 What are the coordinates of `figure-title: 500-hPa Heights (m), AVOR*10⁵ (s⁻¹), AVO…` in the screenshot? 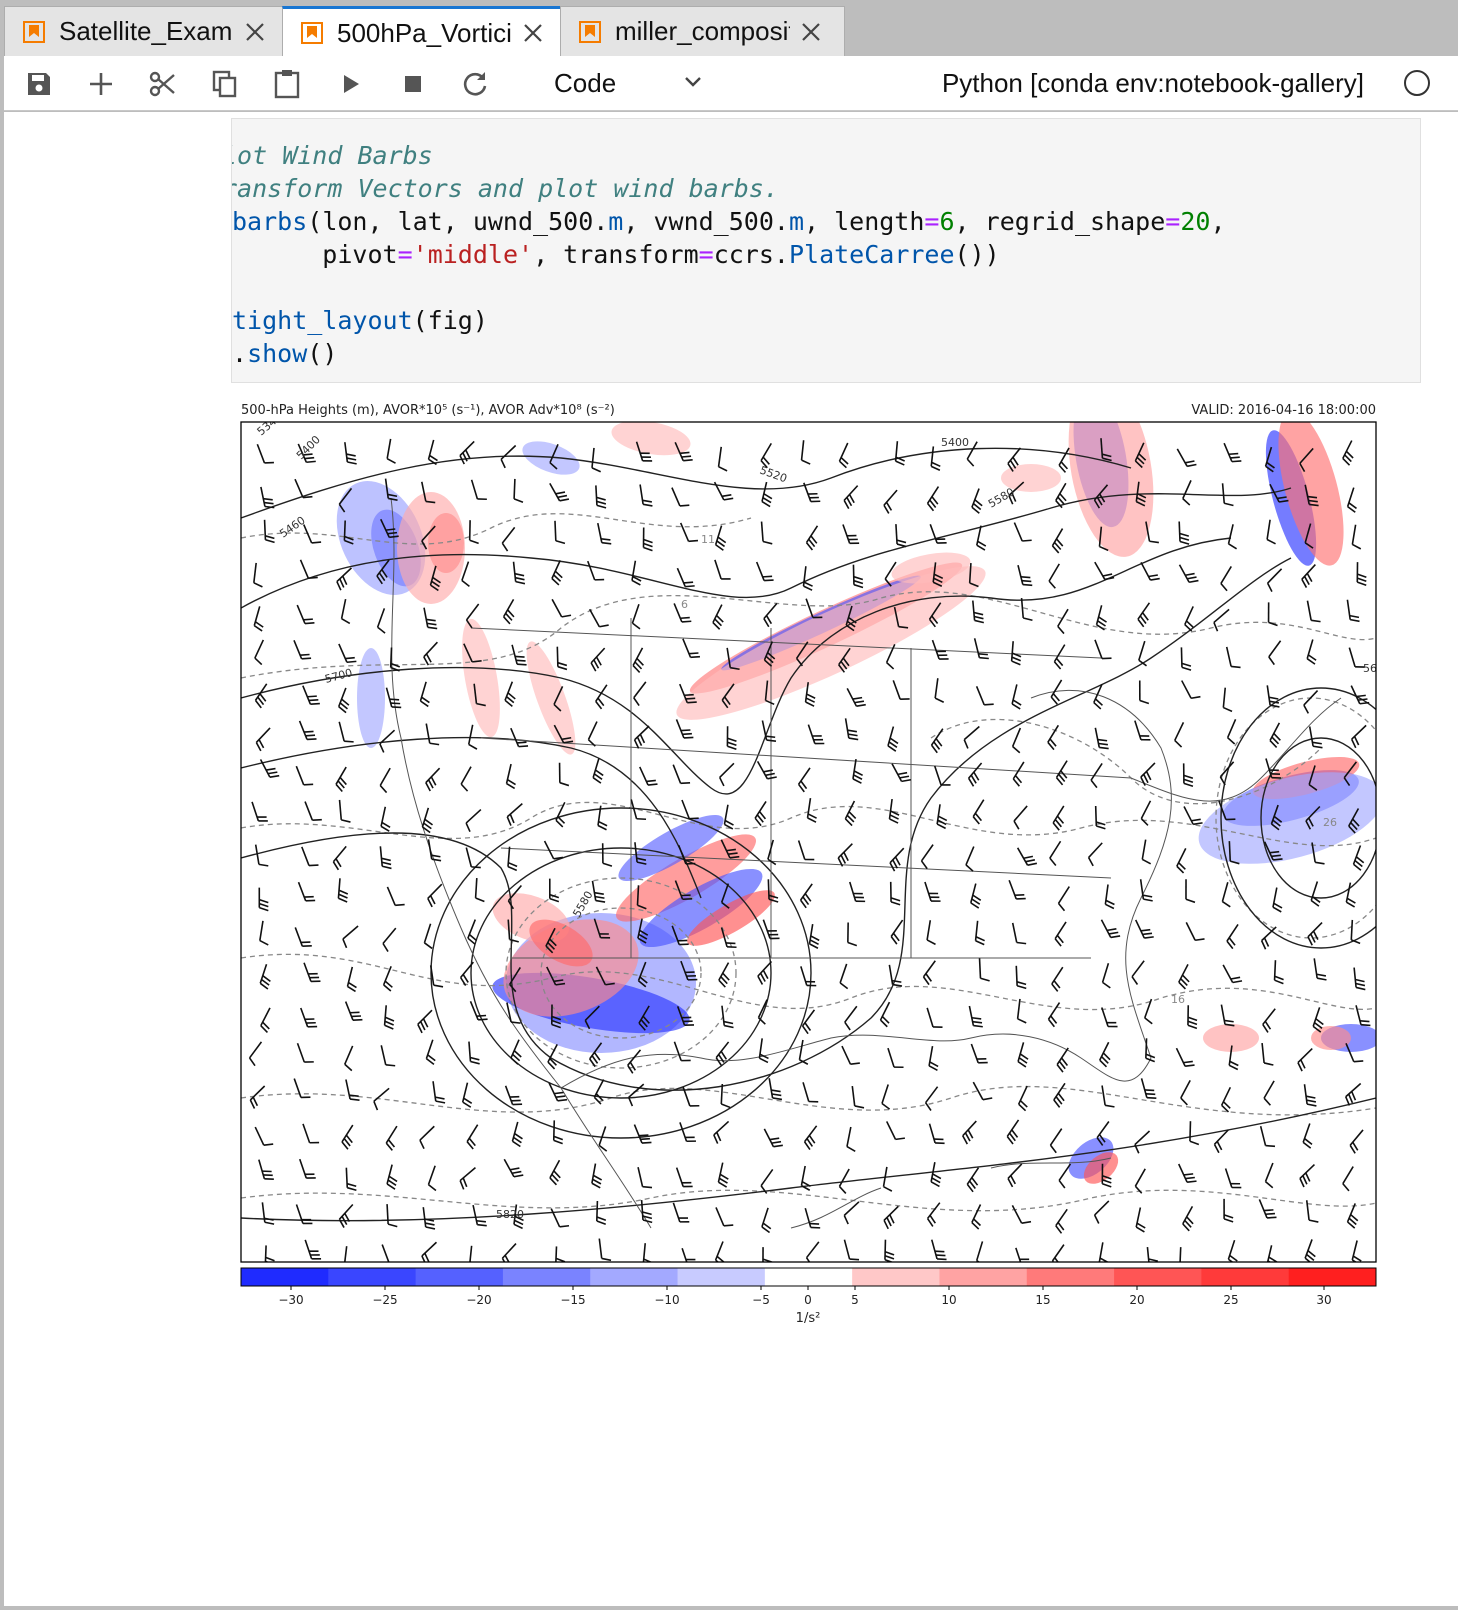 It's located at (428, 410).